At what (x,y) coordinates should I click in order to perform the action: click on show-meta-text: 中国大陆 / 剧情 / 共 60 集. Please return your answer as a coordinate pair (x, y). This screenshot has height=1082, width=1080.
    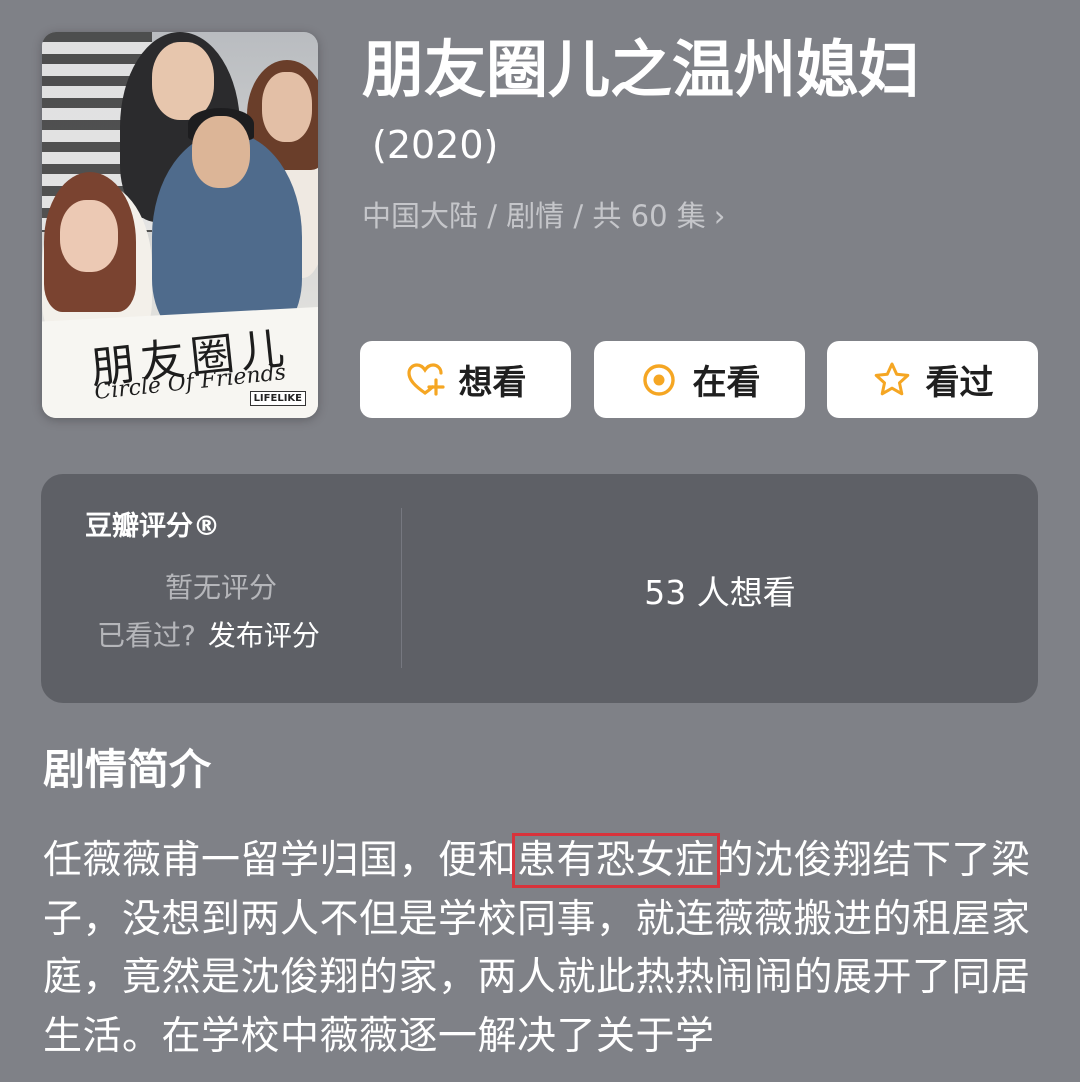
    Looking at the image, I should click on (534, 216).